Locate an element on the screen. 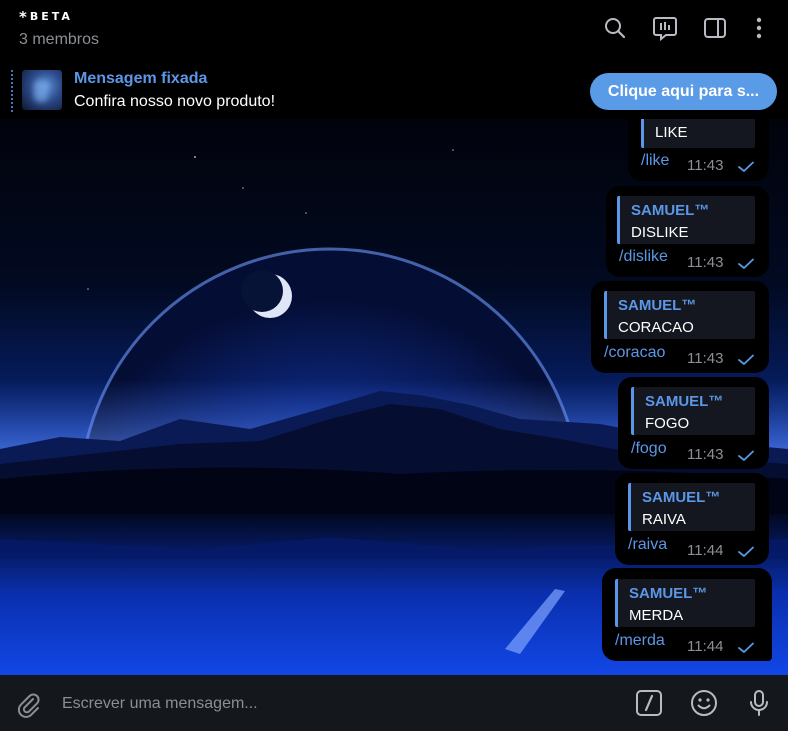 This screenshot has height=731, width=788. reply-text: RAIVA is located at coordinates (664, 519).